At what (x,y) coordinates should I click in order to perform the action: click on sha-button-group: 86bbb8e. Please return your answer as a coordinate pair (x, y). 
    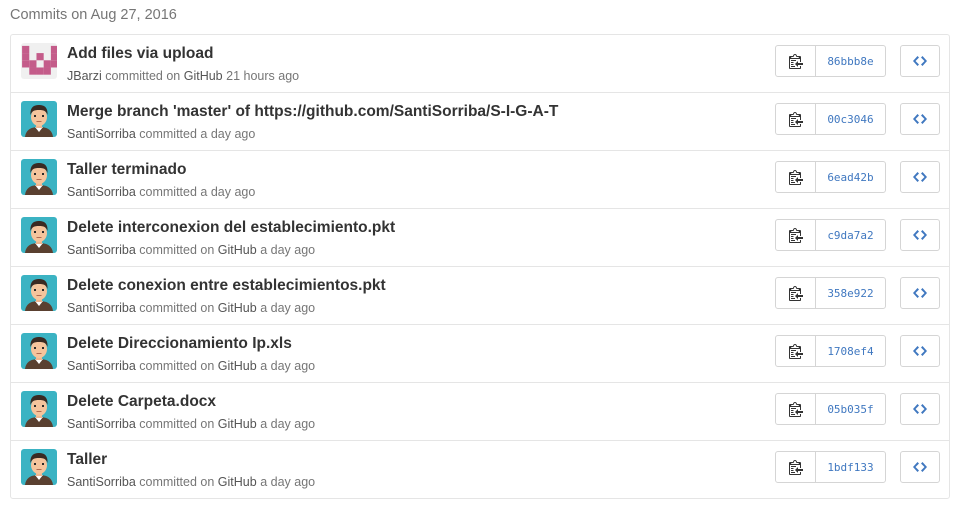
    Looking at the image, I should click on (830, 61).